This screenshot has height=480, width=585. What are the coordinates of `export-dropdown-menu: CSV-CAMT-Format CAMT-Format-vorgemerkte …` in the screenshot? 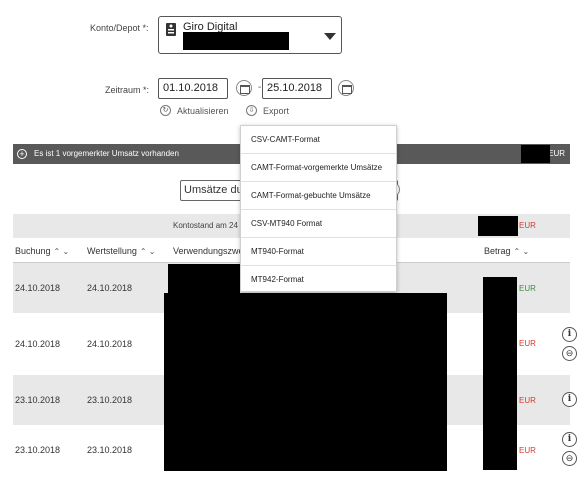 It's located at (318, 208).